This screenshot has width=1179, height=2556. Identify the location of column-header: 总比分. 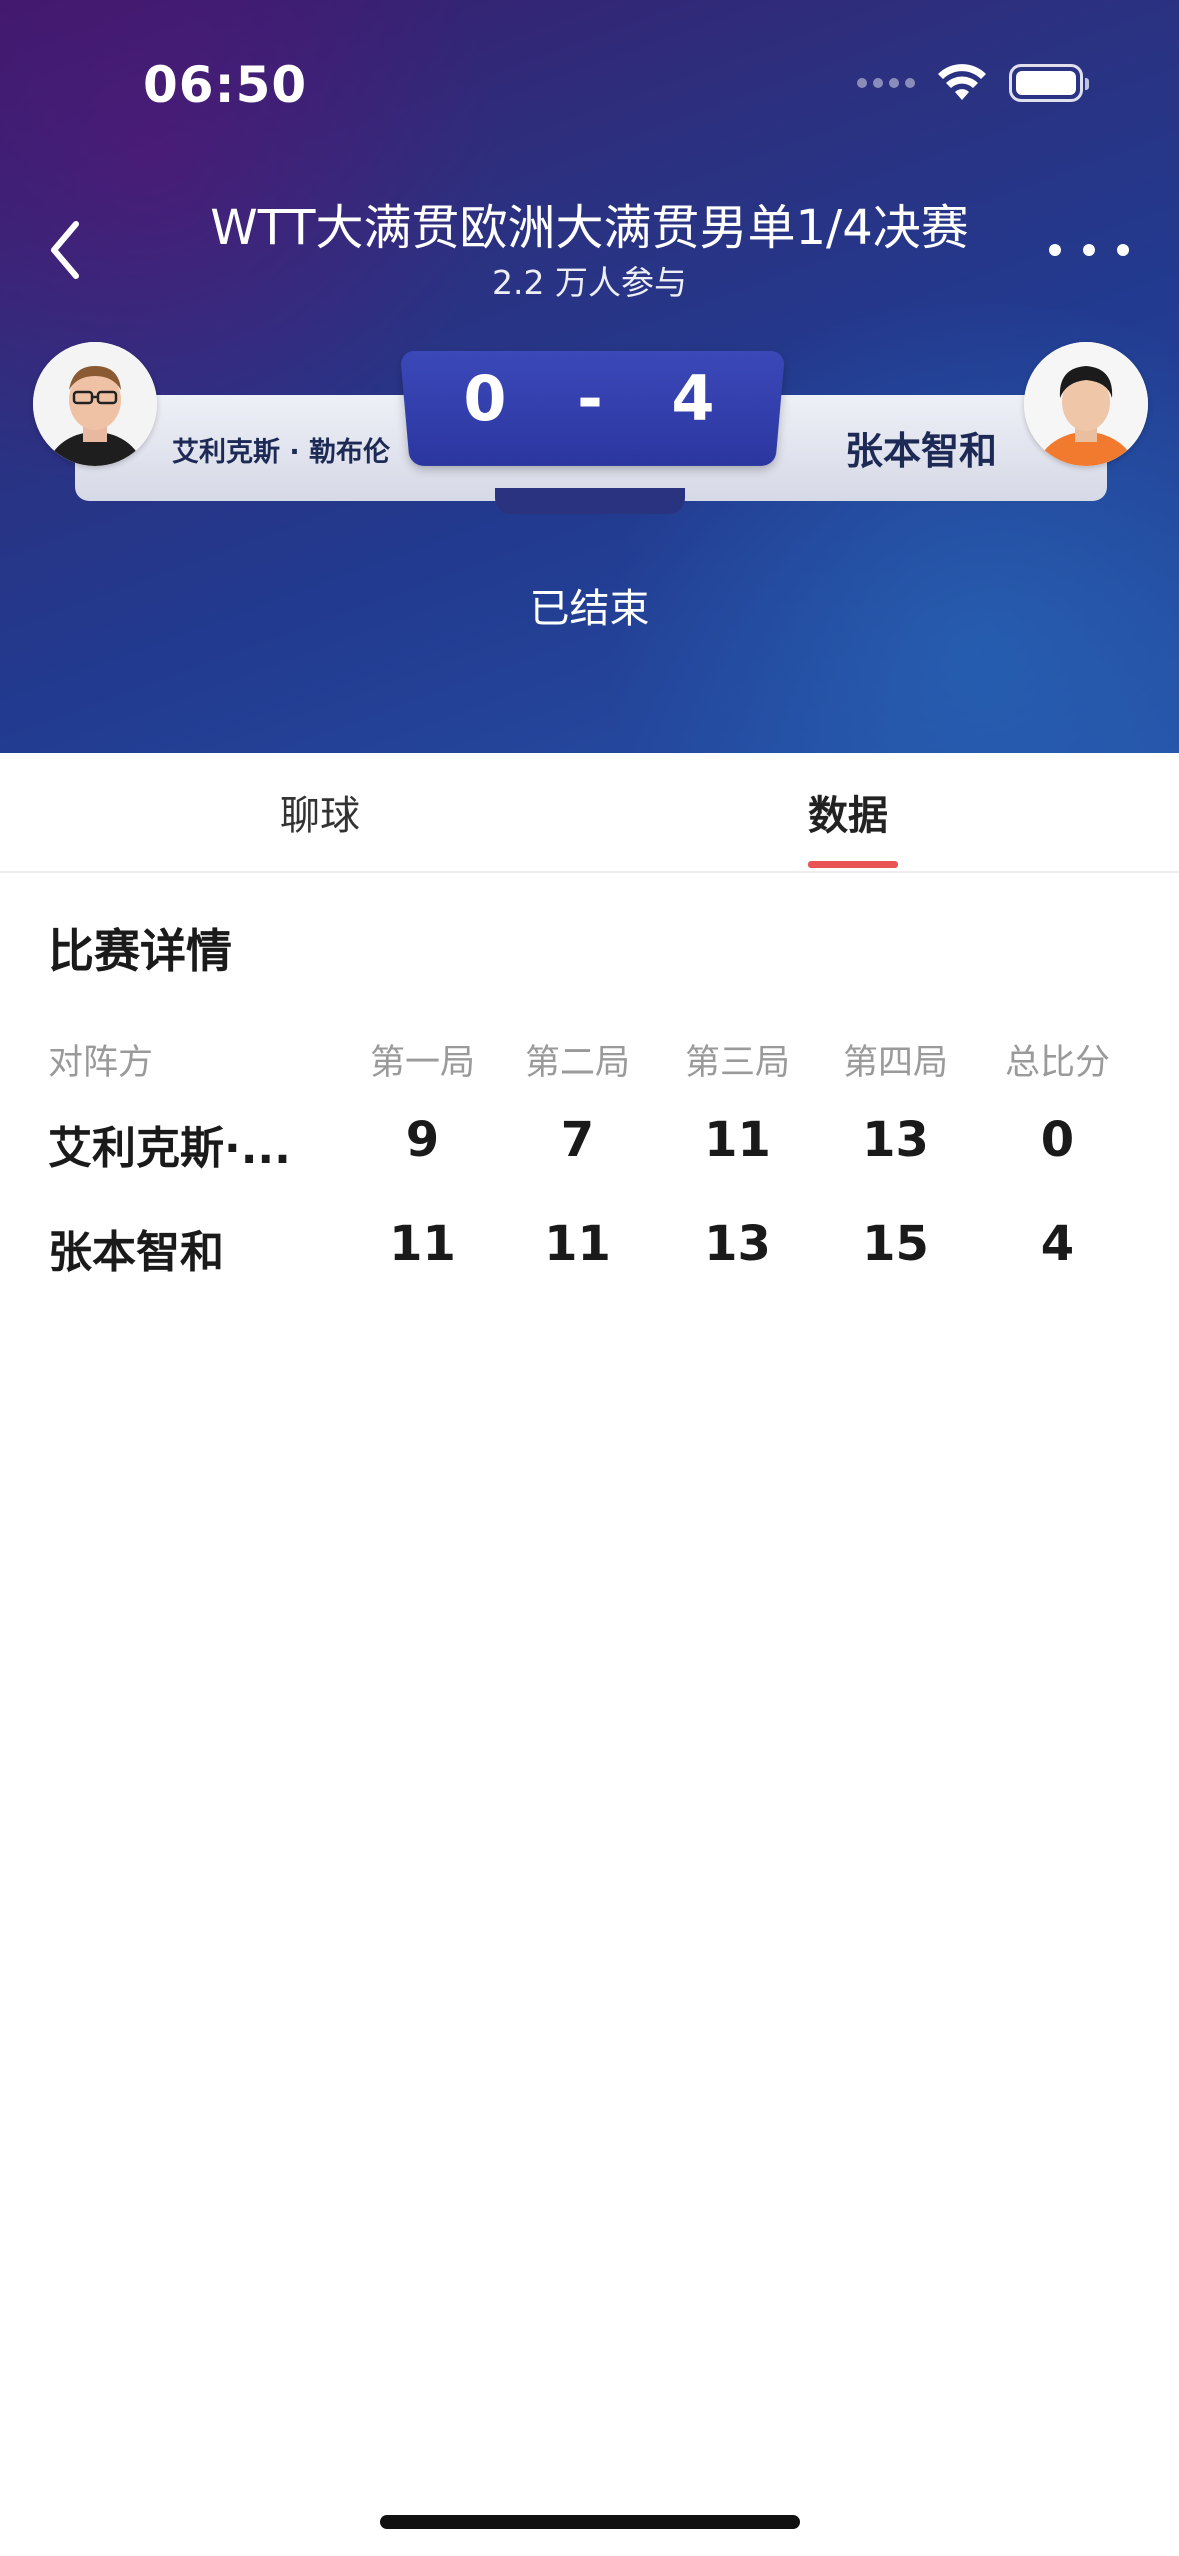
(1057, 1063).